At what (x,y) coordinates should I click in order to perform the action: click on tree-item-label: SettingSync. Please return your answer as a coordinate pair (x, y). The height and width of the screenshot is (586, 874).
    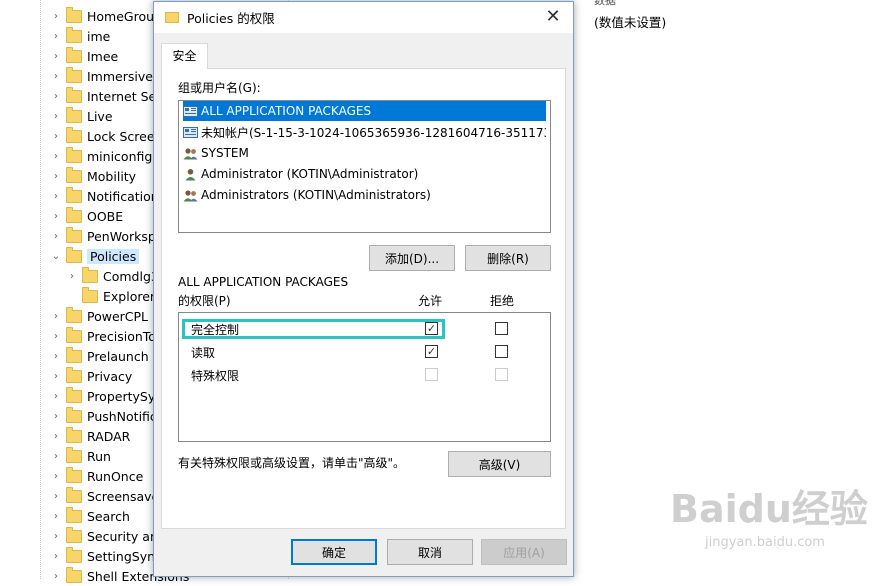
    Looking at the image, I should click on (124, 556).